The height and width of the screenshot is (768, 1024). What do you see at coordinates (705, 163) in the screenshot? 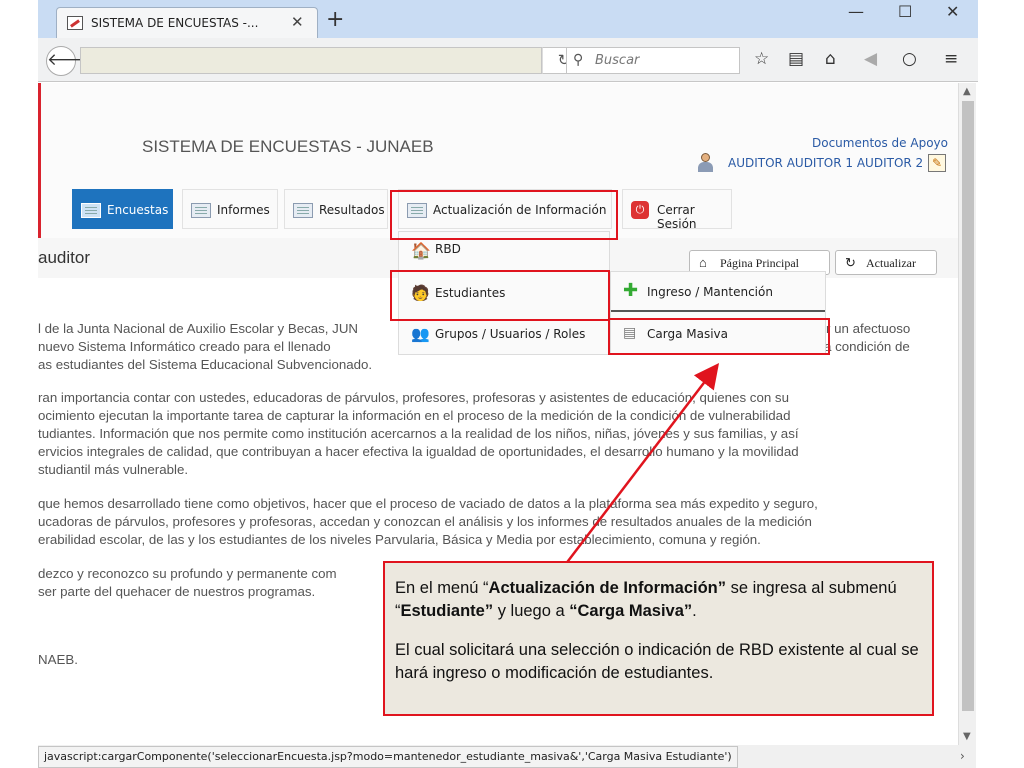
I see `user-icon` at bounding box center [705, 163].